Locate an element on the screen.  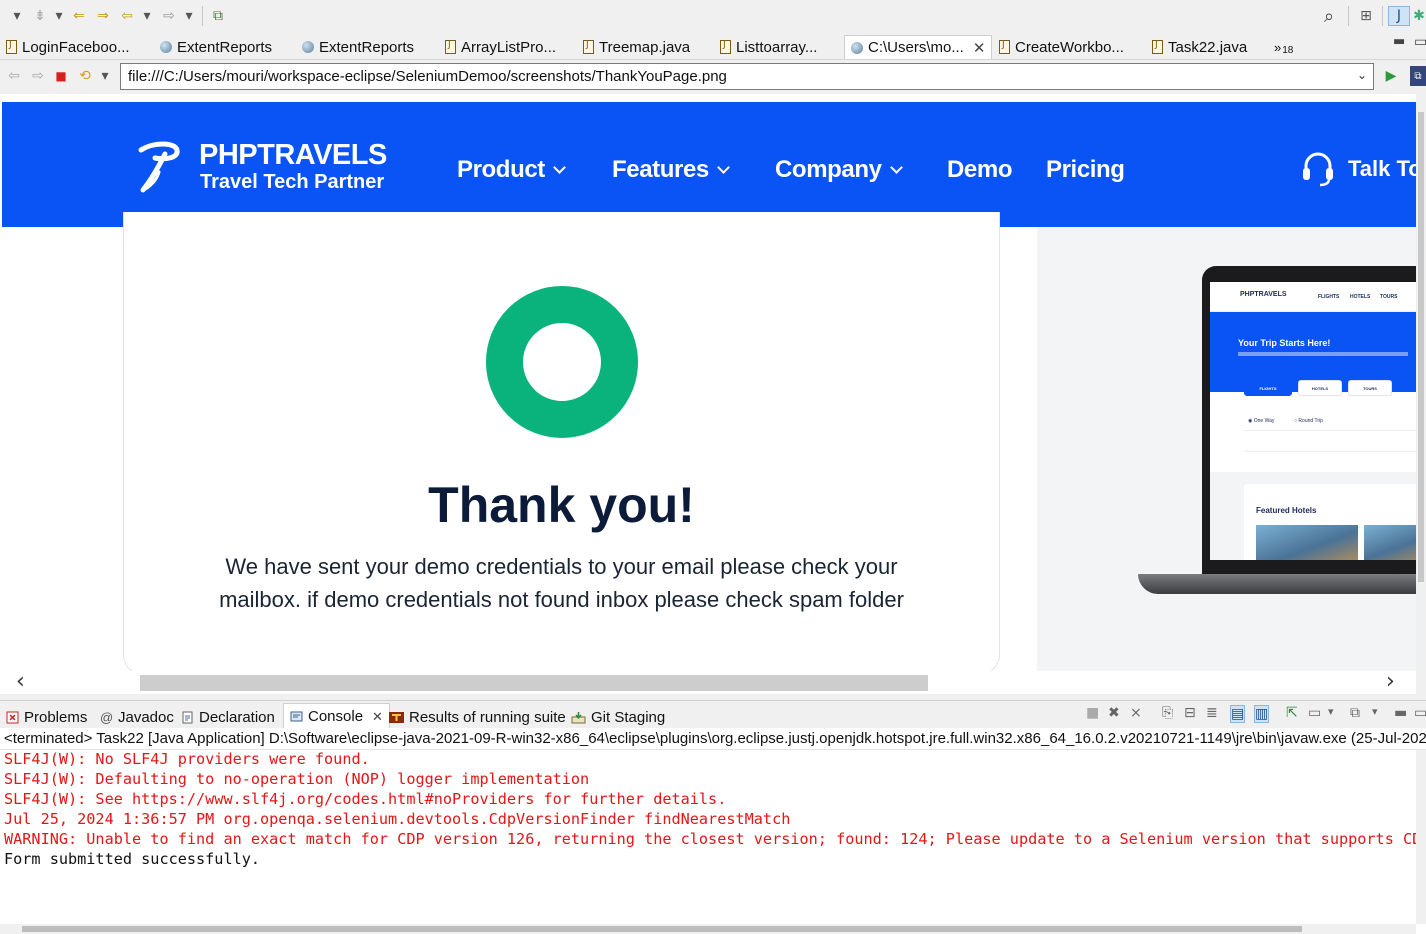
nav-features: Features is located at coordinates (671, 170).